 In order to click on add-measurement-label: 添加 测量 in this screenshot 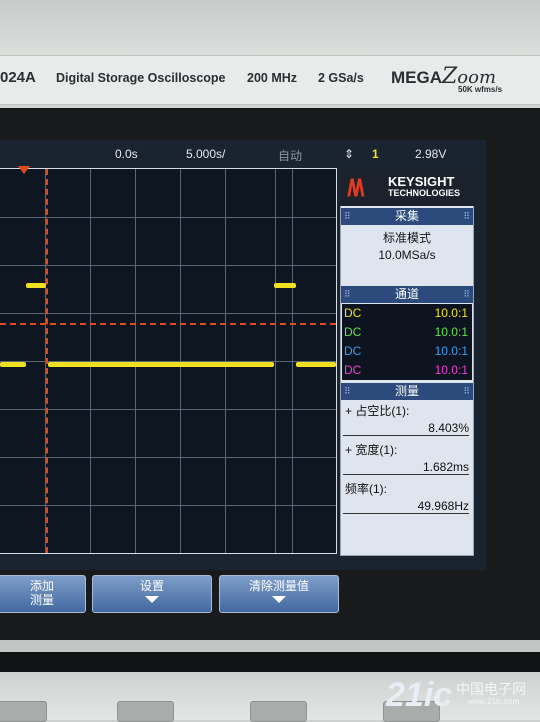, I will do `click(41, 593)`.